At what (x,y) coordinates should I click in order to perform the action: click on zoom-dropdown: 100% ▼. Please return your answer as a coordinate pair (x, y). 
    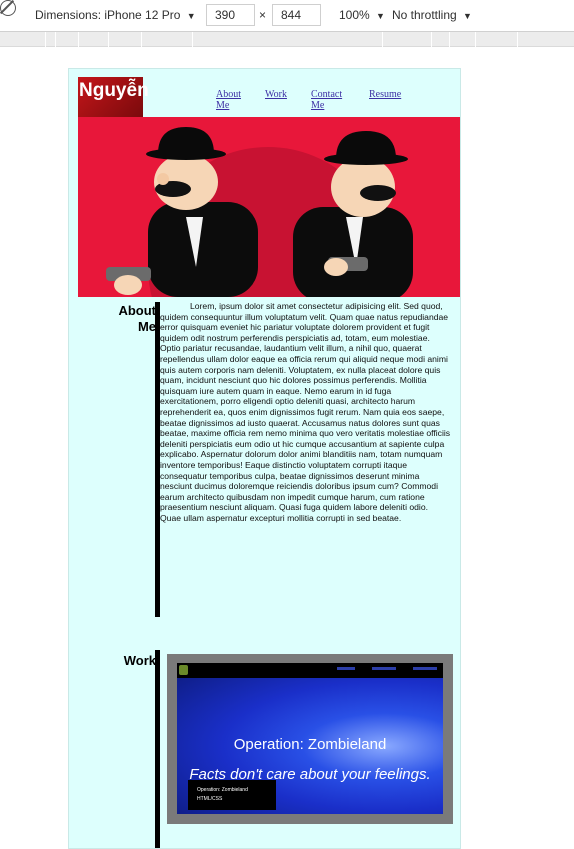
    Looking at the image, I should click on (362, 15).